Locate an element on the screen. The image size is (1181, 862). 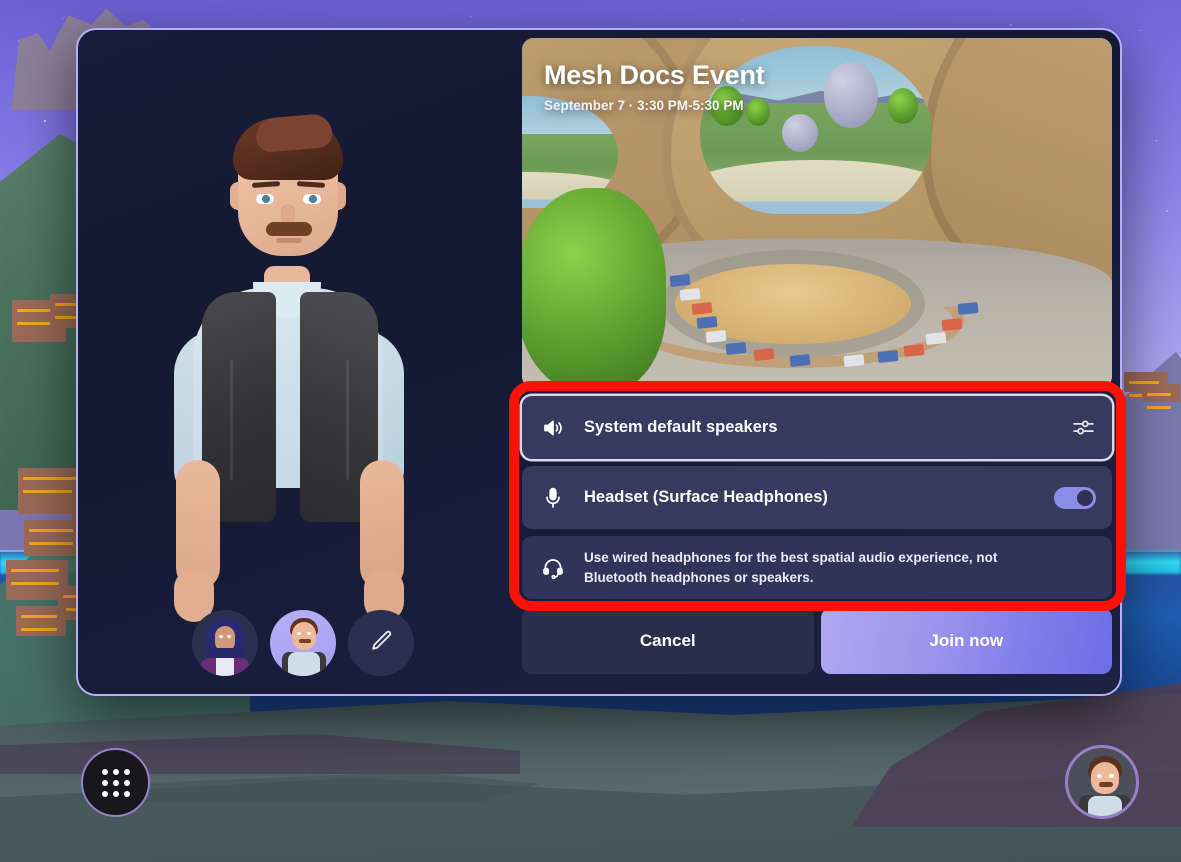
profile-shirt is located at coordinates (1105, 806).